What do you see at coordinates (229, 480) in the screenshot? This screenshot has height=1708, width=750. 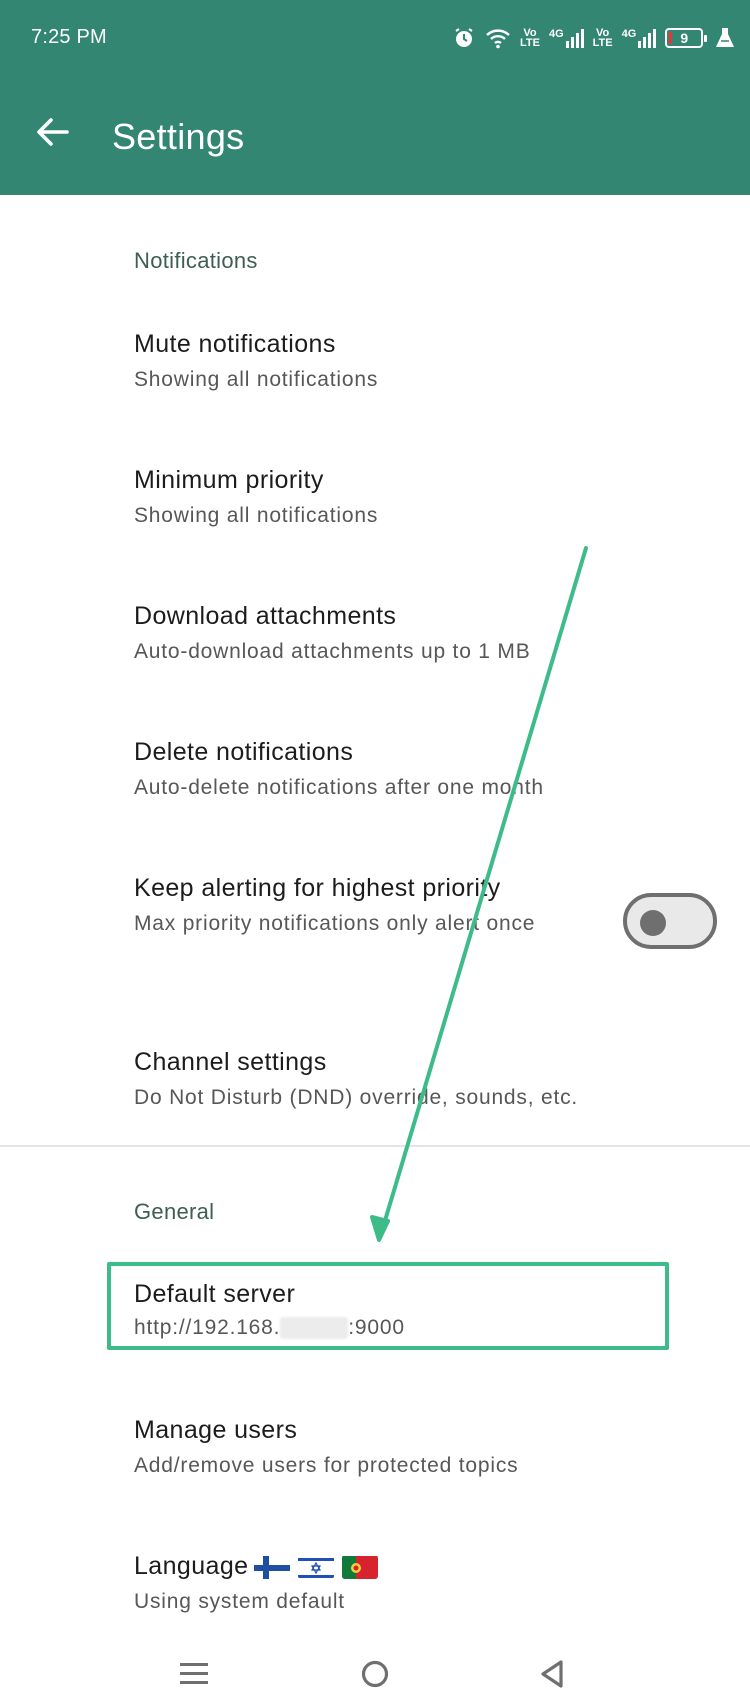 I see `pref-title: Minimum priority` at bounding box center [229, 480].